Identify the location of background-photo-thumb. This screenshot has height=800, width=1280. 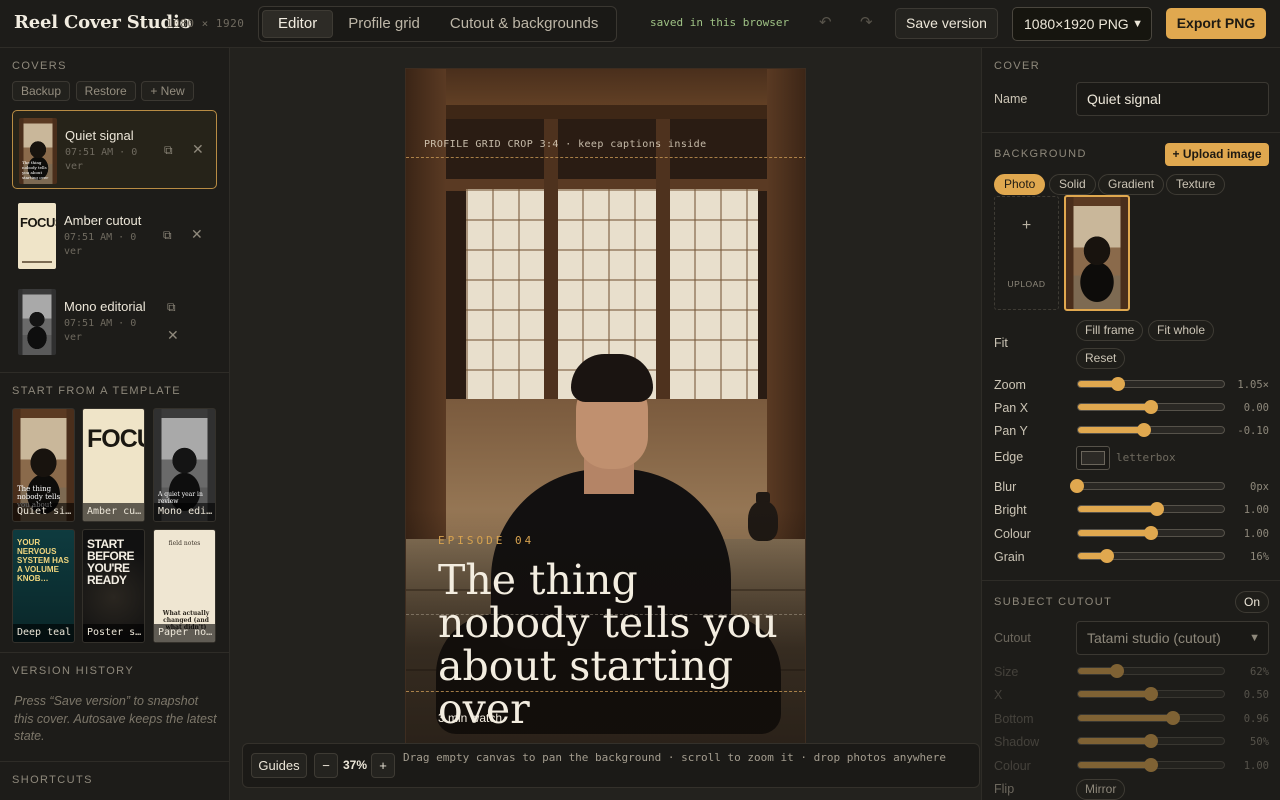
(1097, 253).